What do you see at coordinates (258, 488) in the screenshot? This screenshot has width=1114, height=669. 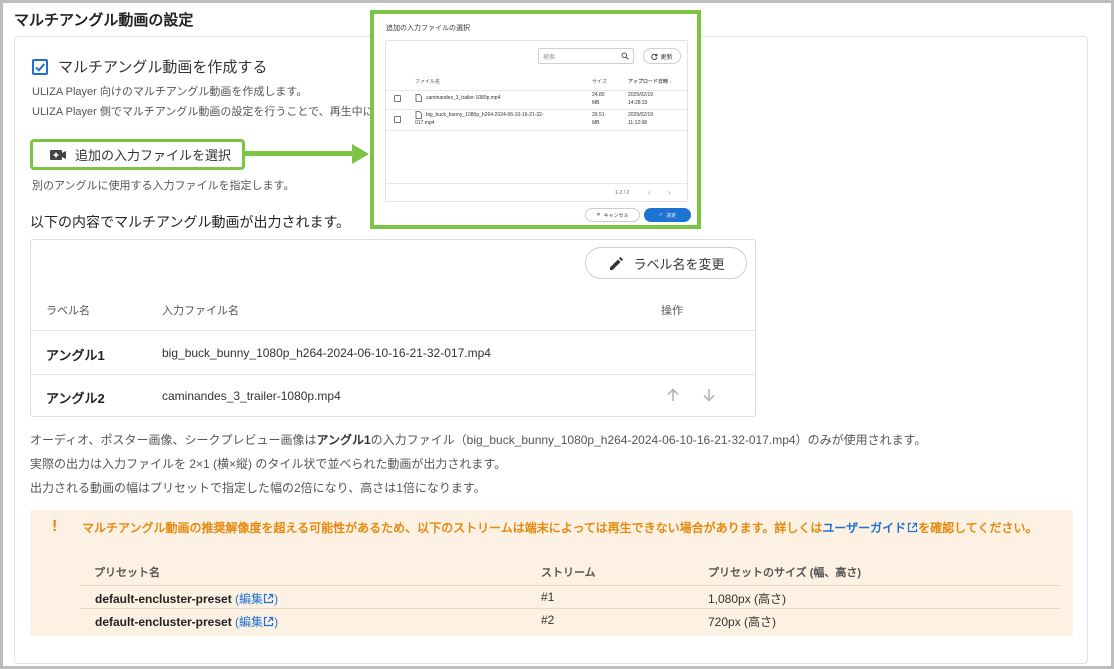 I see `note-line-3: 出力される動画の幅はプリセットで指定した幅の2倍になり、高さは1倍になります。` at bounding box center [258, 488].